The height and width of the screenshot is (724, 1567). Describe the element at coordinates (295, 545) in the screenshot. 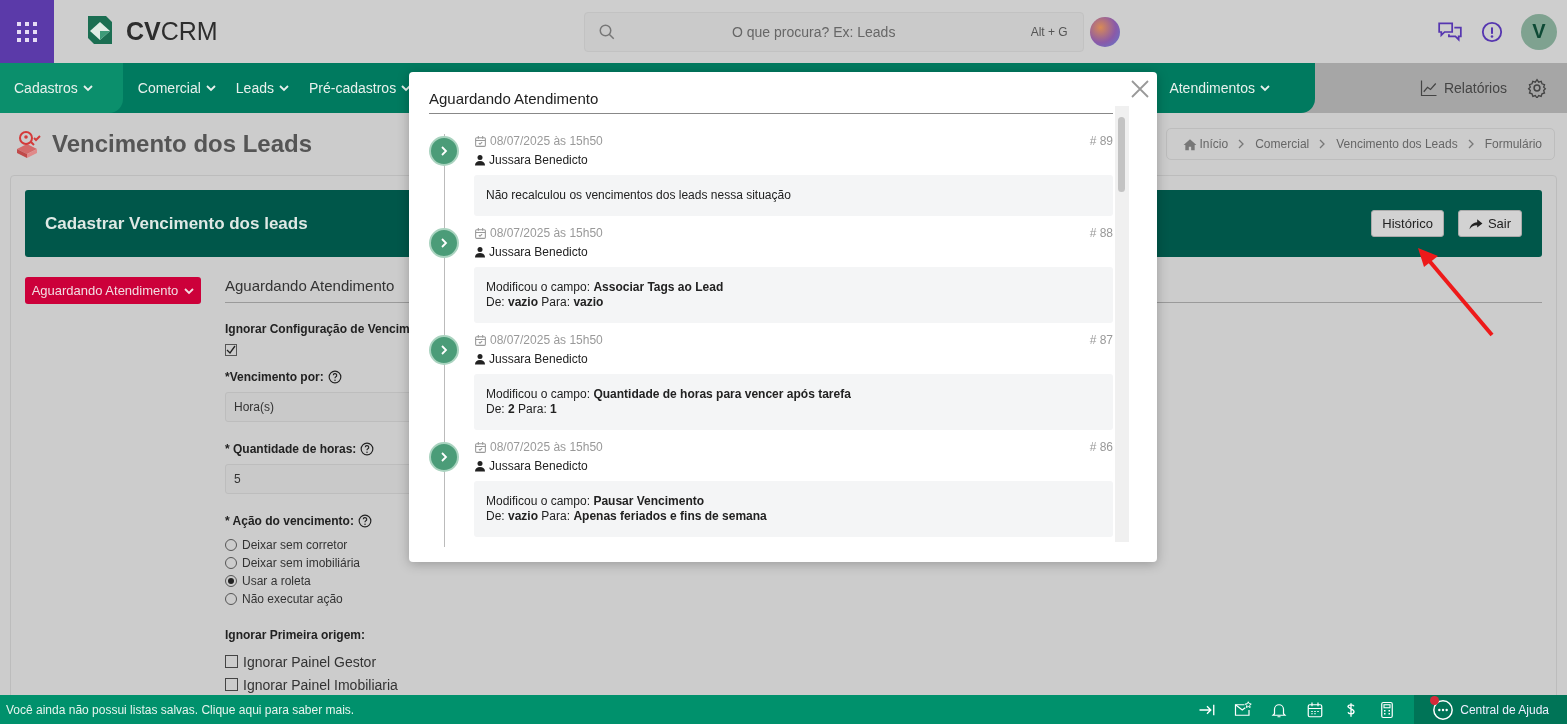

I see `radio-label: Deixar sem corretor` at that location.